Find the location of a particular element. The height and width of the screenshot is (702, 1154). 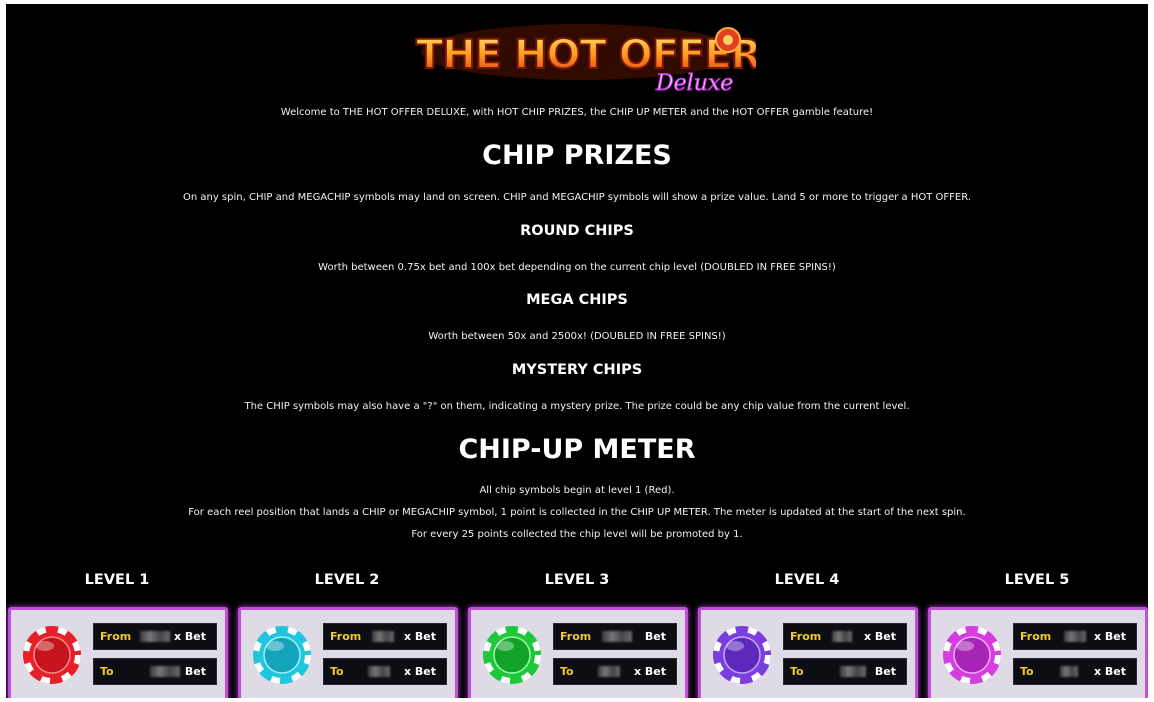

game-logo: THE HOT OFFER Deluxe is located at coordinates (581, 55).